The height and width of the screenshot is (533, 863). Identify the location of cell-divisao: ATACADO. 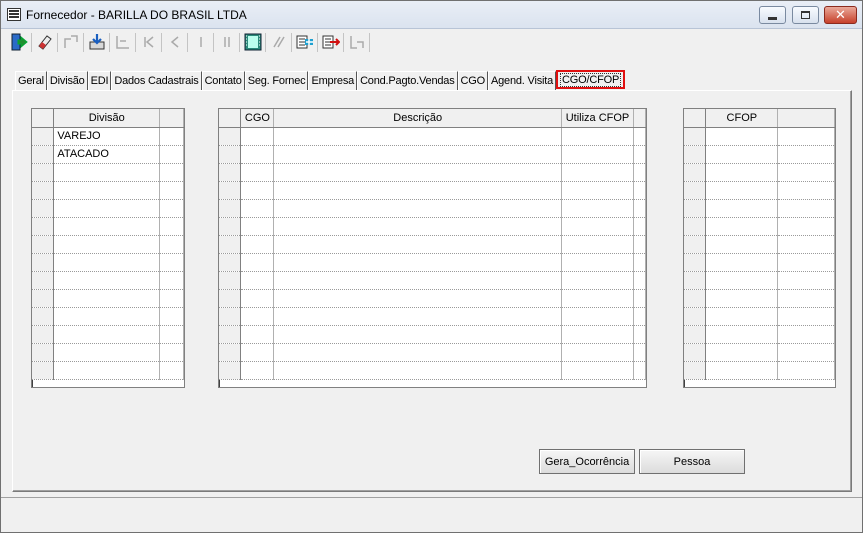
(107, 154).